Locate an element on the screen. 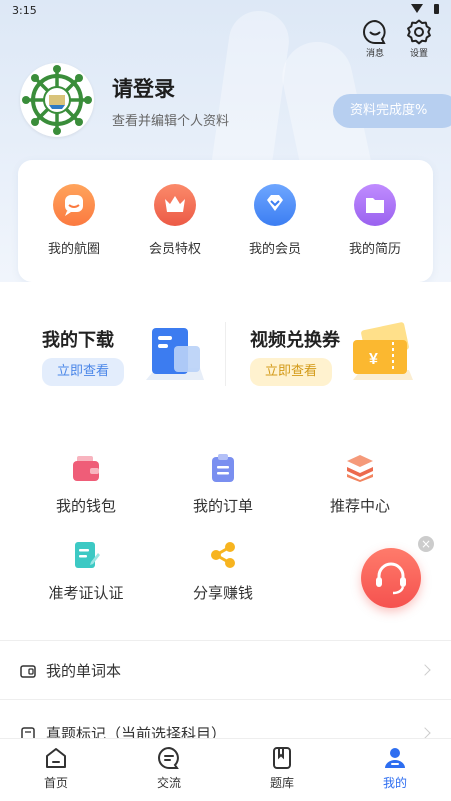  tab-label-home: 首页 is located at coordinates (55, 783).